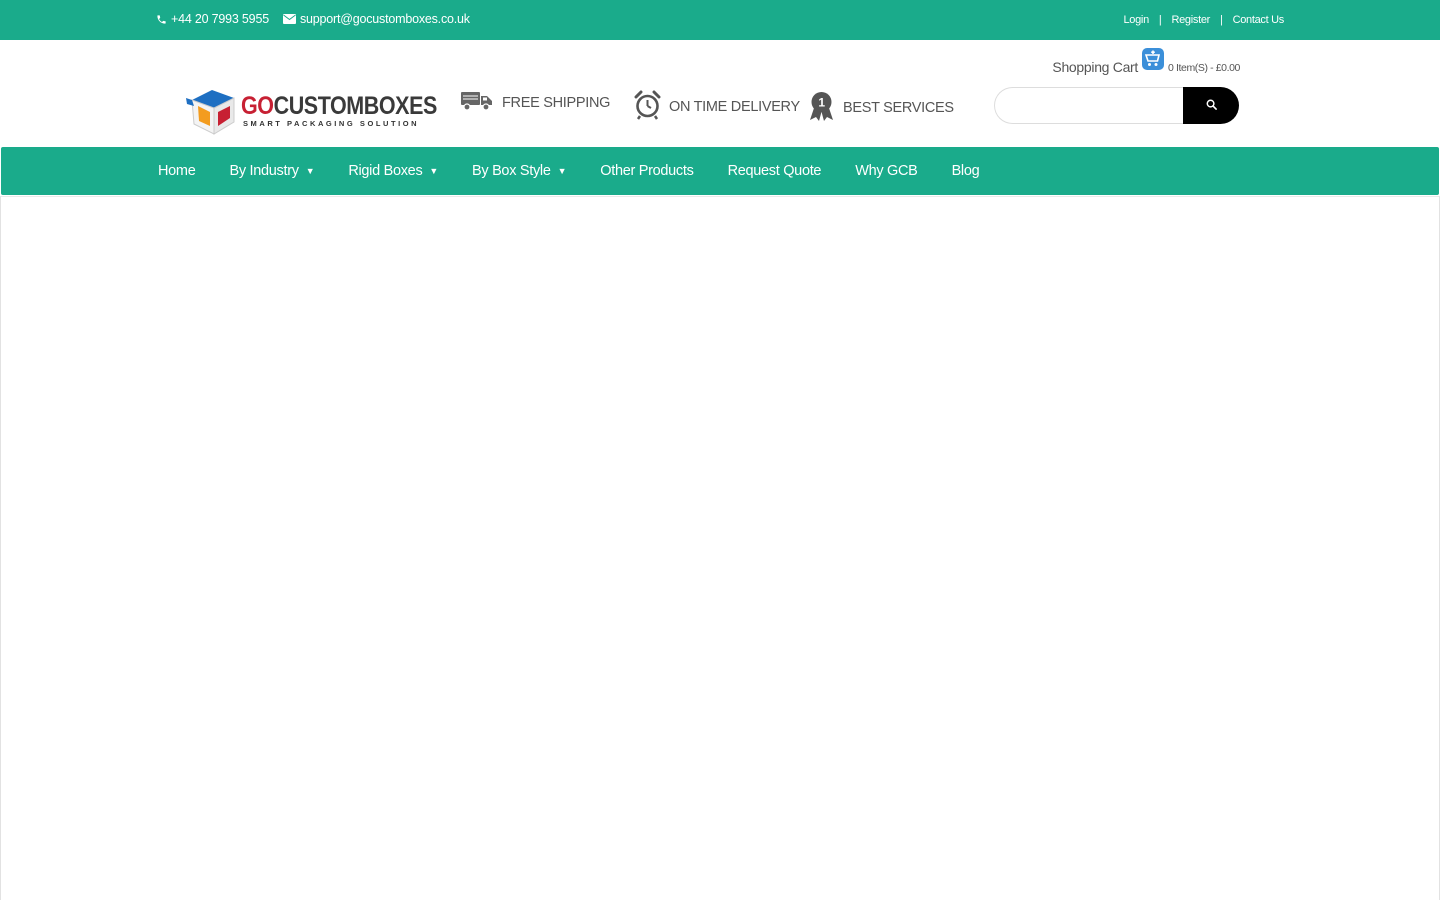  What do you see at coordinates (331, 123) in the screenshot?
I see `brand-tagline: SMART PACKAGING SOLUTION` at bounding box center [331, 123].